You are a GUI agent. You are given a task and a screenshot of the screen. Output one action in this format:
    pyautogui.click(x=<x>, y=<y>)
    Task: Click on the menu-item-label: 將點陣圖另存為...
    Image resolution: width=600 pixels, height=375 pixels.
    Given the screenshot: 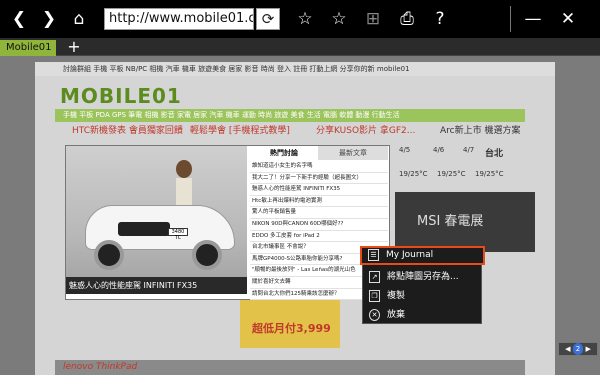 What is the action you would take?
    pyautogui.click(x=423, y=277)
    